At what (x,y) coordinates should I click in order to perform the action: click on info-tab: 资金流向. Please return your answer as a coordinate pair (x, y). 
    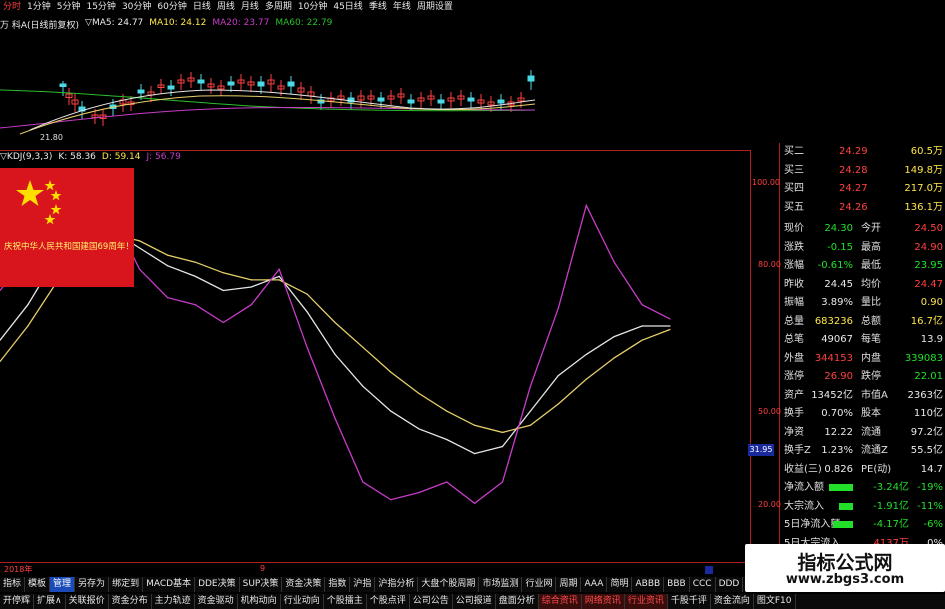
    Looking at the image, I should click on (732, 601).